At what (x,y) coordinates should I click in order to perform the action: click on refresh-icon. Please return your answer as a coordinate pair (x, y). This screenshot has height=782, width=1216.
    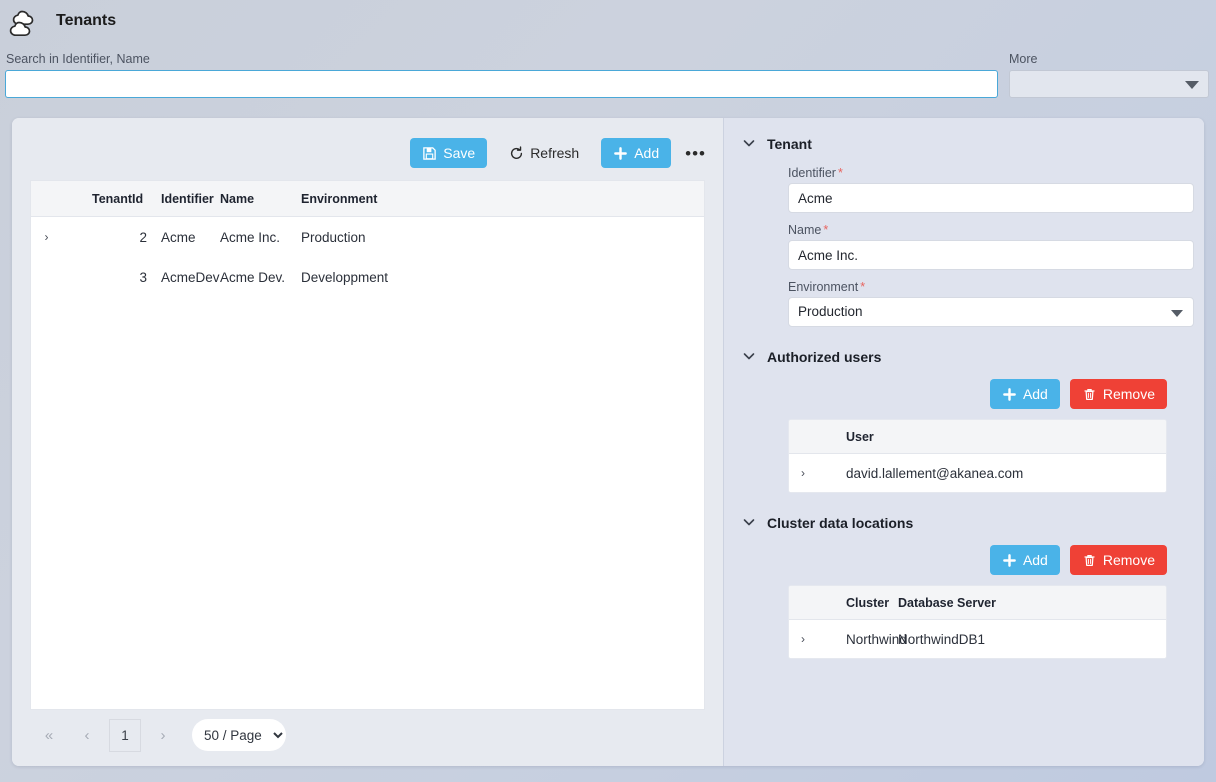
    Looking at the image, I should click on (516, 153).